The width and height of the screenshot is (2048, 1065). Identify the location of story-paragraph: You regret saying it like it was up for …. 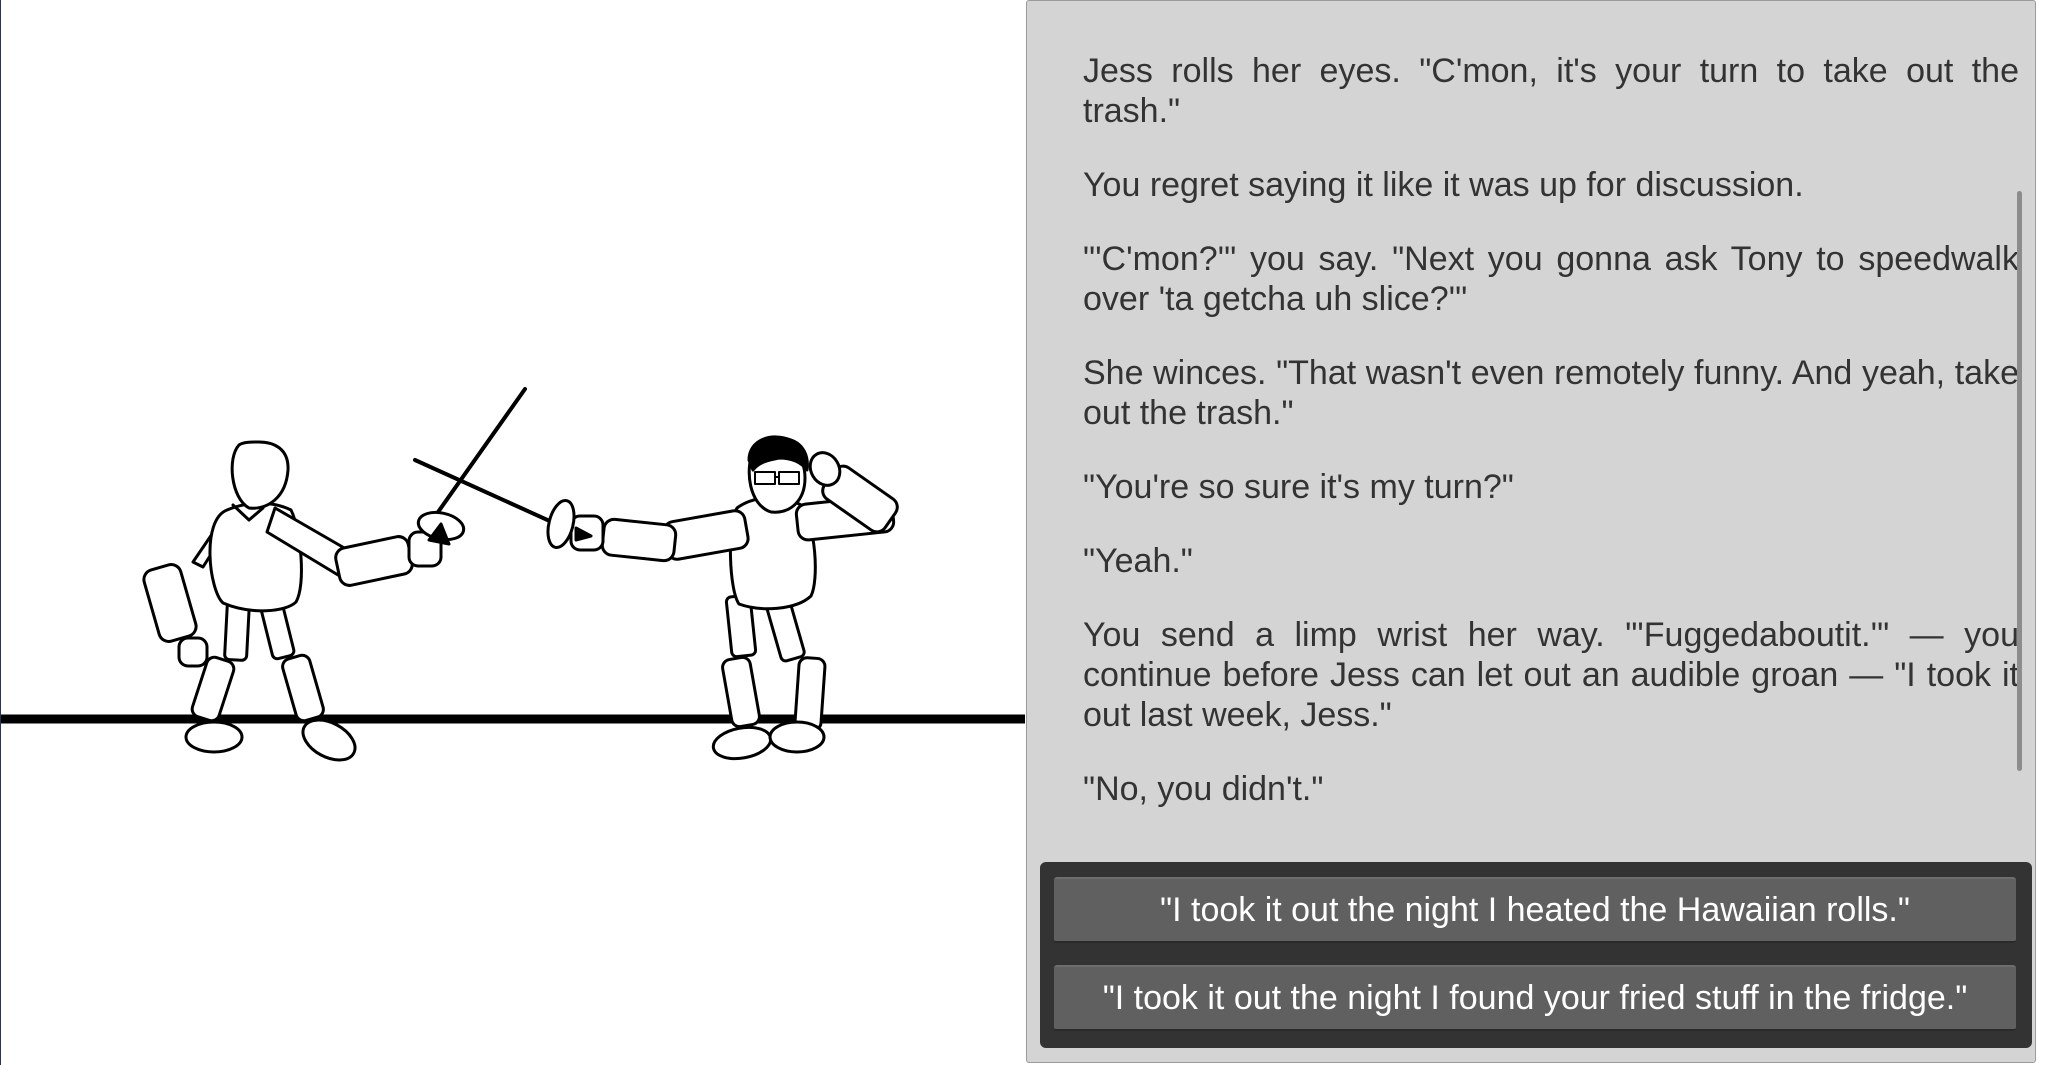
(1443, 185).